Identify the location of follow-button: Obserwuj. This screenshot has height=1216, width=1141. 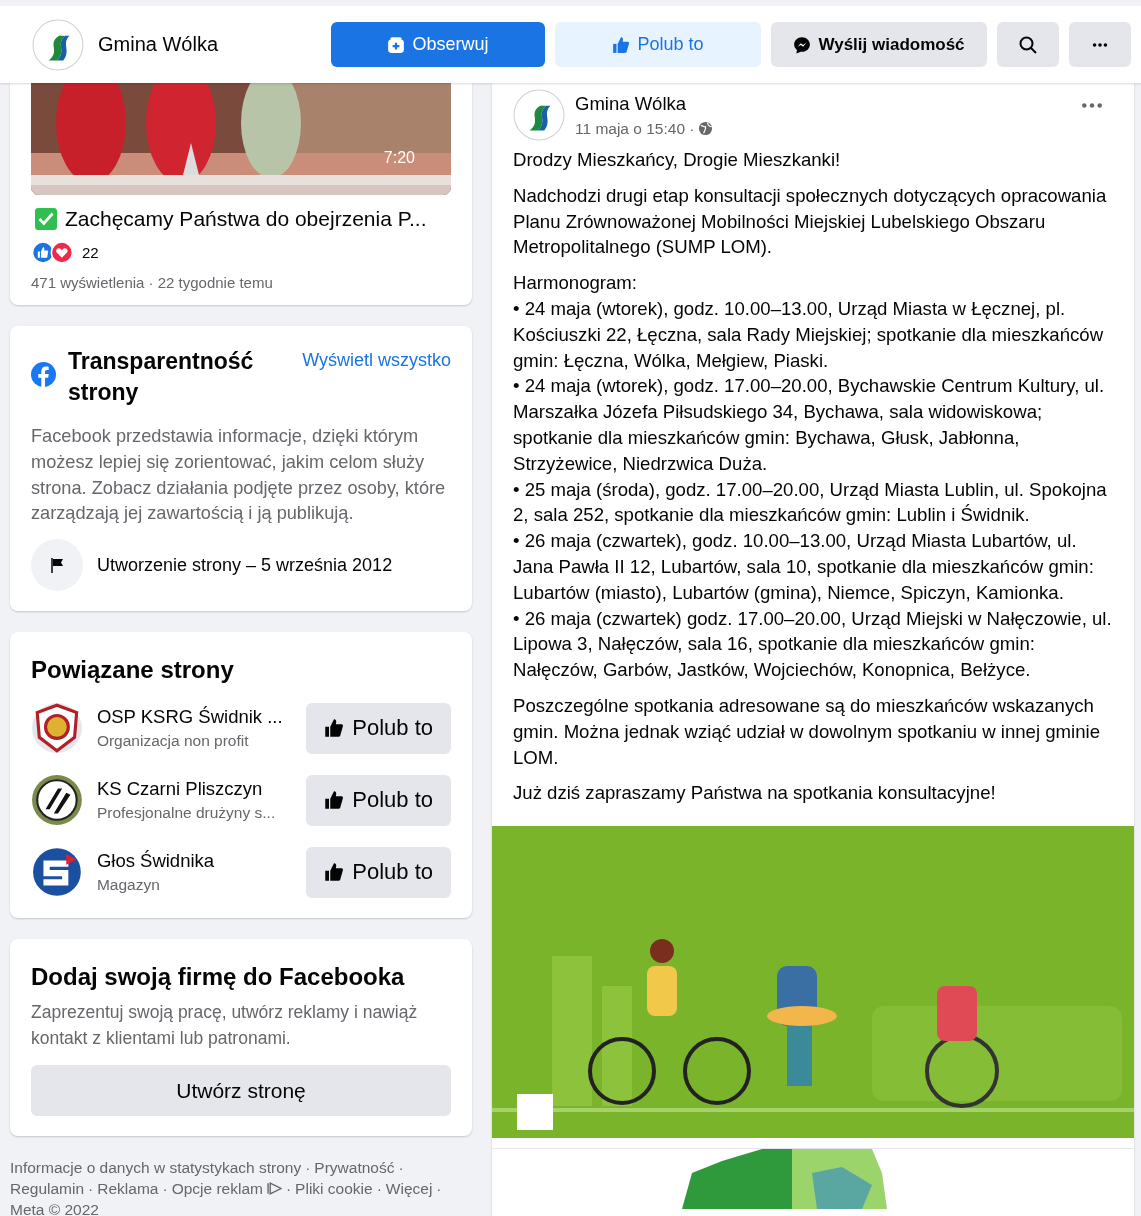
(438, 44).